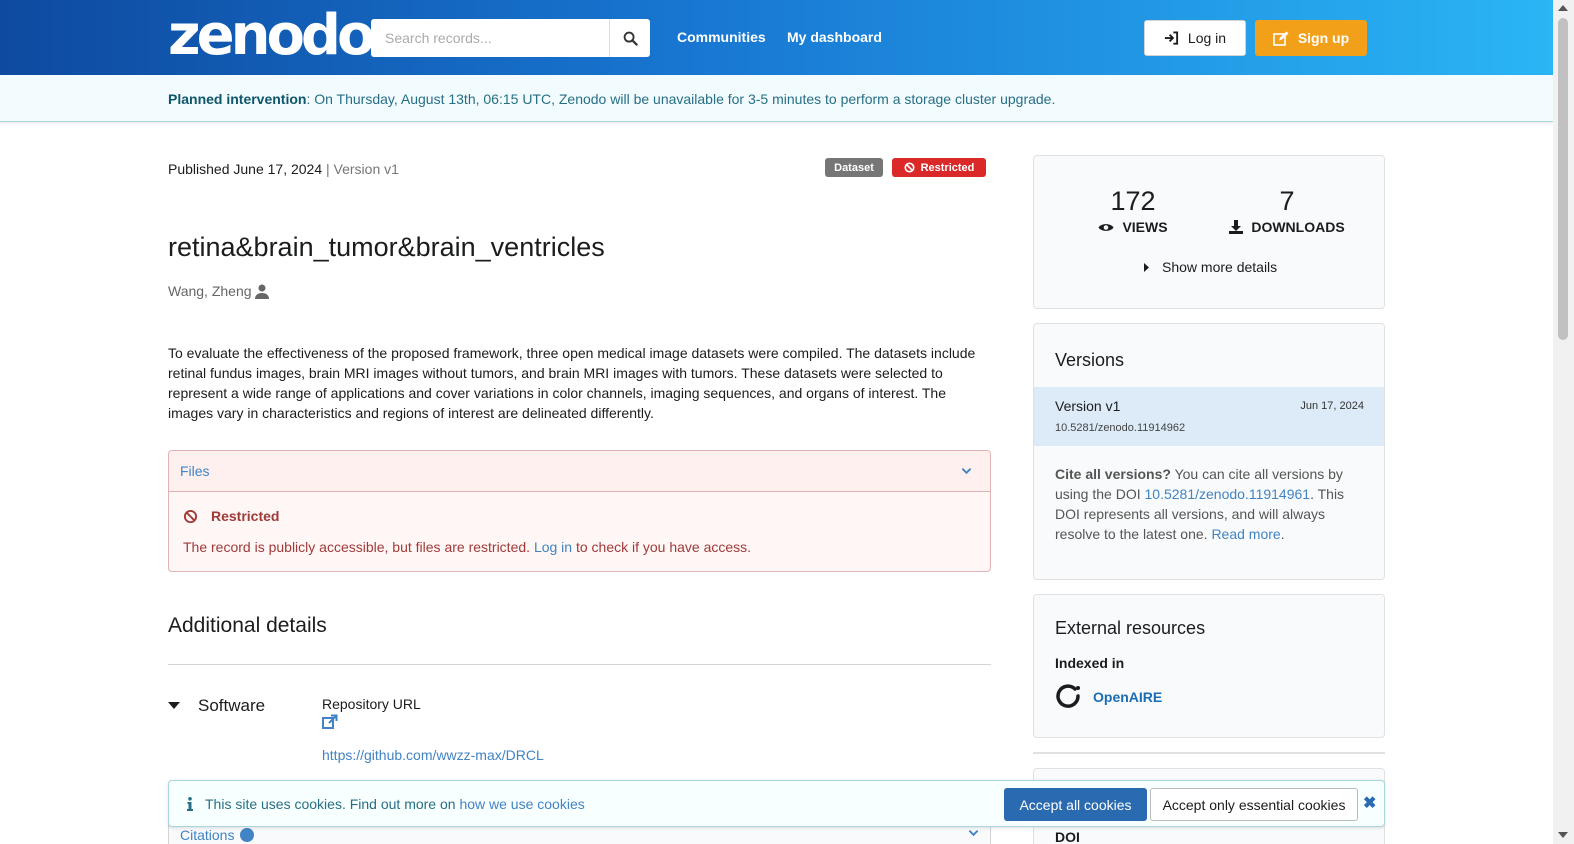 This screenshot has width=1574, height=844. I want to click on signup-button: Sign up, so click(1311, 38).